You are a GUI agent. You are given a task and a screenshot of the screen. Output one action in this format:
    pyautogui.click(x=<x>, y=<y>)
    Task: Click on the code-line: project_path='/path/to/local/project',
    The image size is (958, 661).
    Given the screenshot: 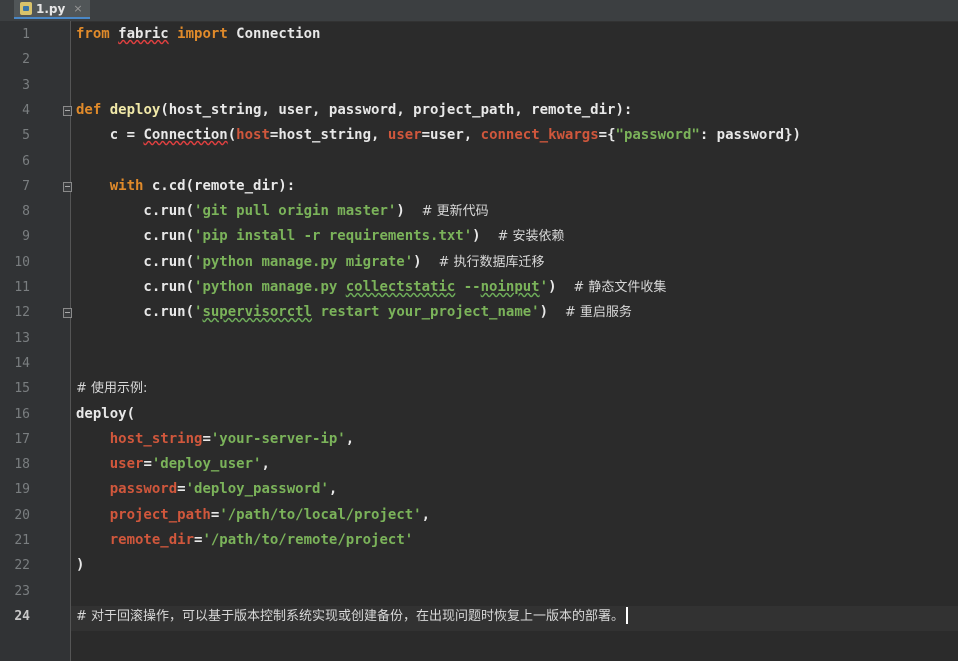 What is the action you would take?
    pyautogui.click(x=253, y=515)
    